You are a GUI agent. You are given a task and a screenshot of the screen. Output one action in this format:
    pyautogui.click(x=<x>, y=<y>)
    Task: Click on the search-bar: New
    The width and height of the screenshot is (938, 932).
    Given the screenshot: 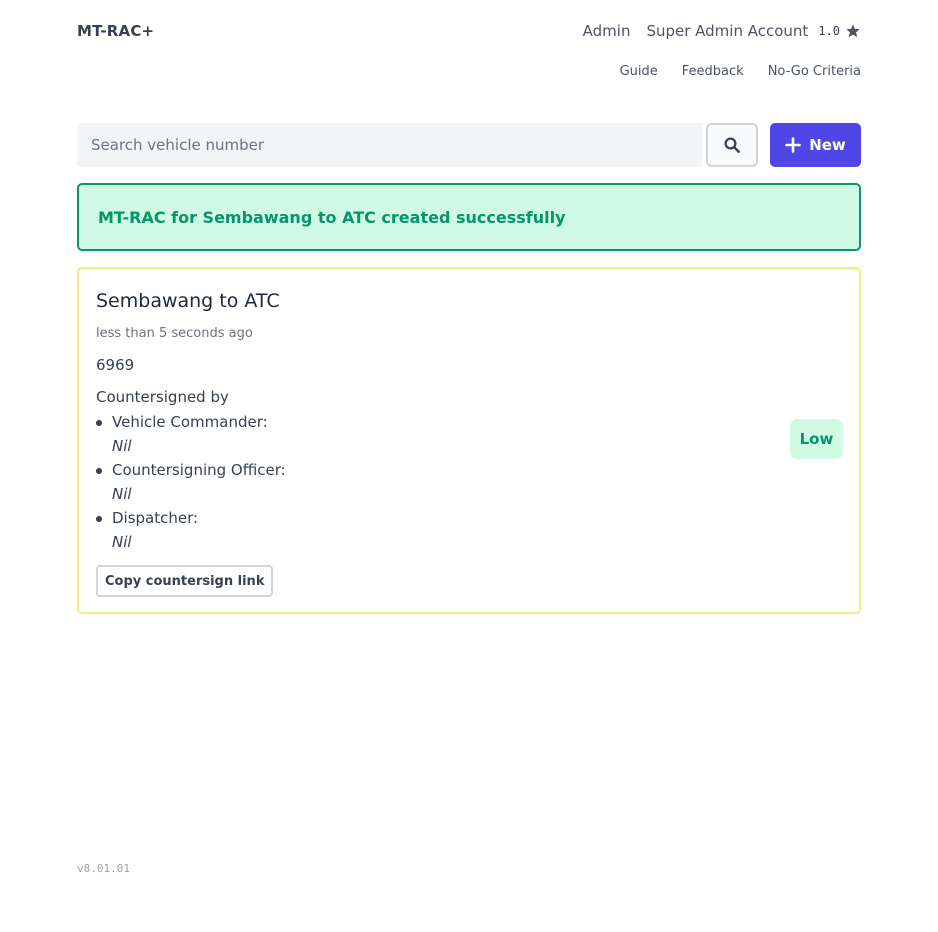 What is the action you would take?
    pyautogui.click(x=469, y=145)
    